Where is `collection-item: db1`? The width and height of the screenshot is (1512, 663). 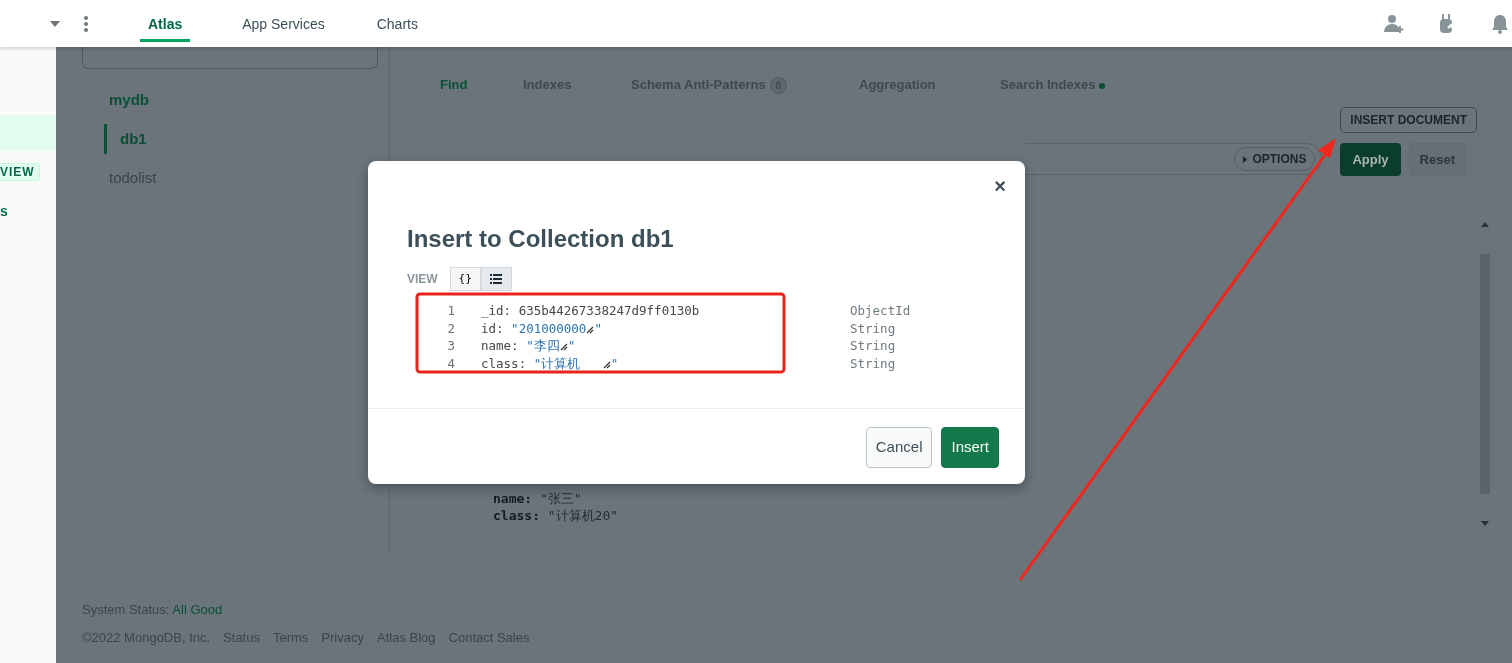 collection-item: db1 is located at coordinates (246, 138).